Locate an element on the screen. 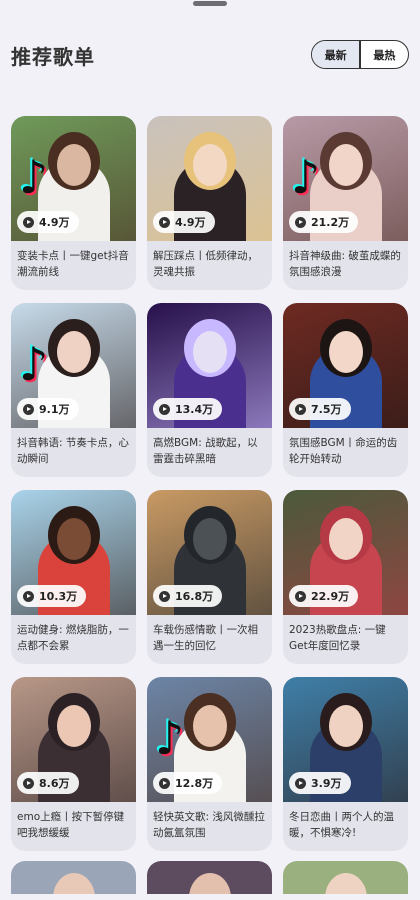  playlist-card: 10.3万运动健身: 燃烧脂肪，一点都不会累 is located at coordinates (73, 577).